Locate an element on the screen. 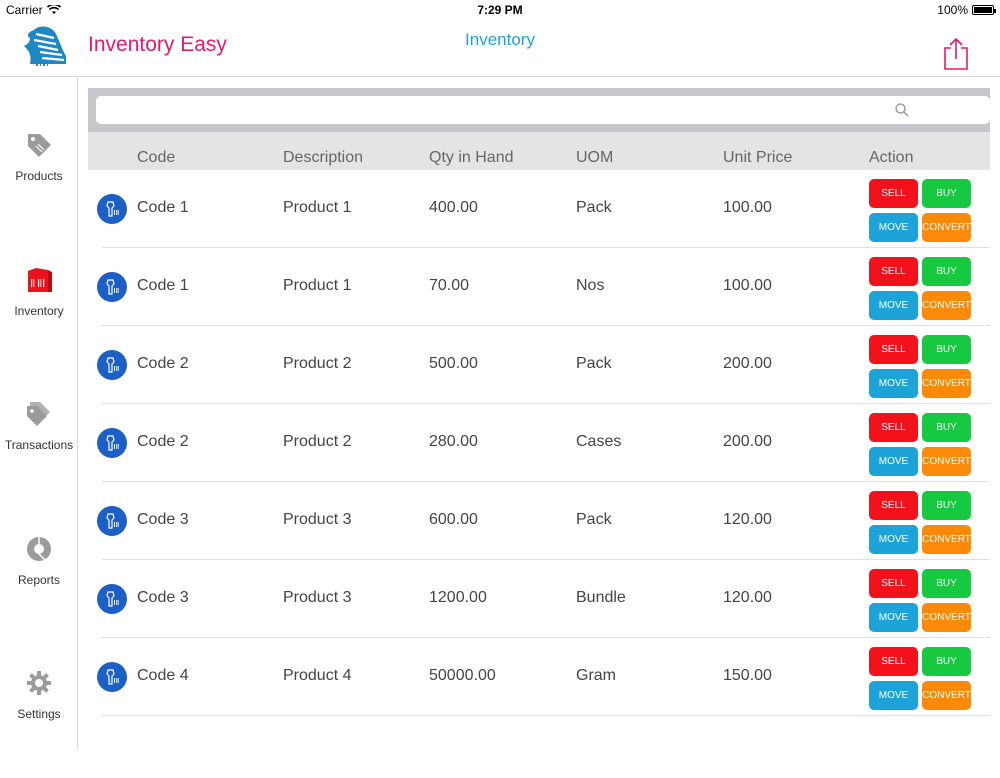 This screenshot has width=1000, height=778. battery-percent: 100% is located at coordinates (952, 10).